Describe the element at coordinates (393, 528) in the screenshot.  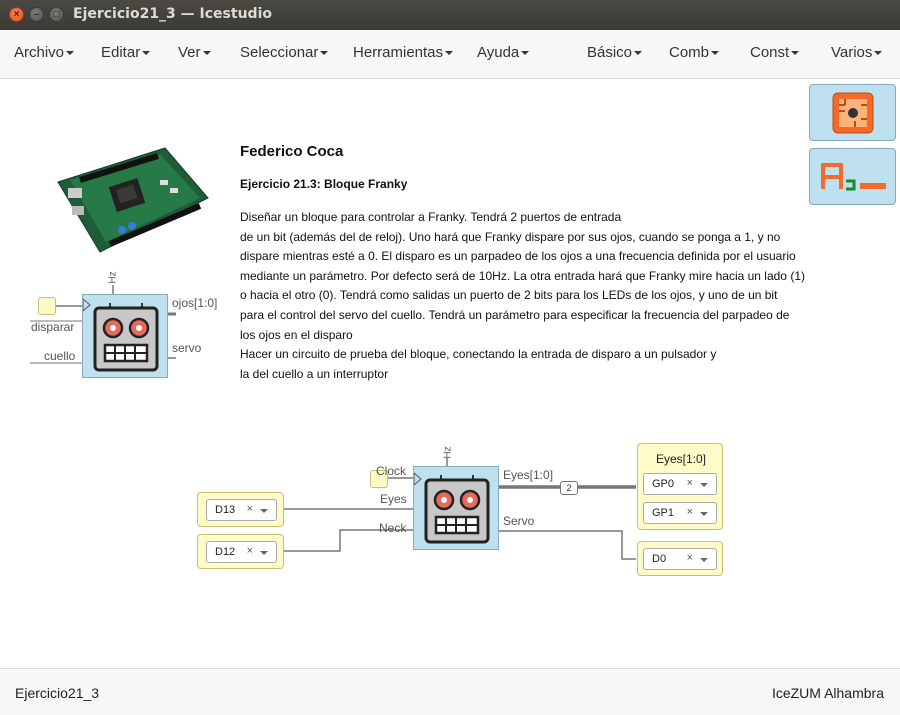
I see `circuit-neck-input-label: Neck` at that location.